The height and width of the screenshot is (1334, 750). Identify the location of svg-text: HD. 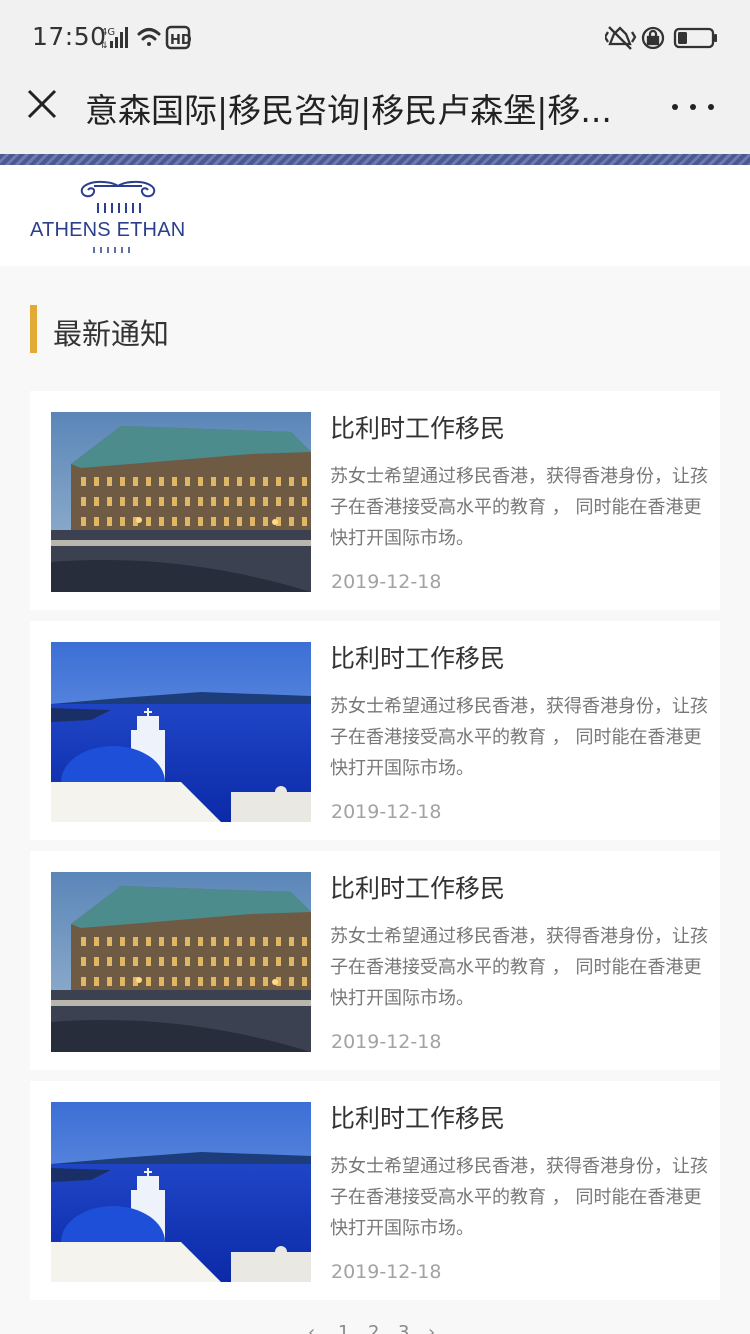
(180, 40).